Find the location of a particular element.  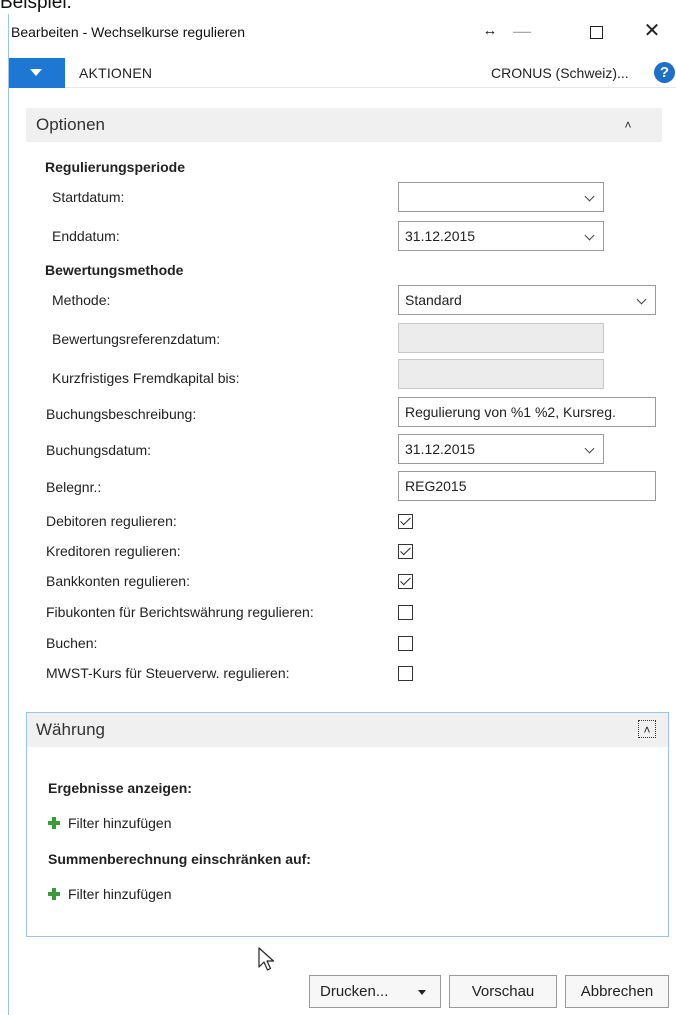

method-label: Methode: is located at coordinates (81, 300).